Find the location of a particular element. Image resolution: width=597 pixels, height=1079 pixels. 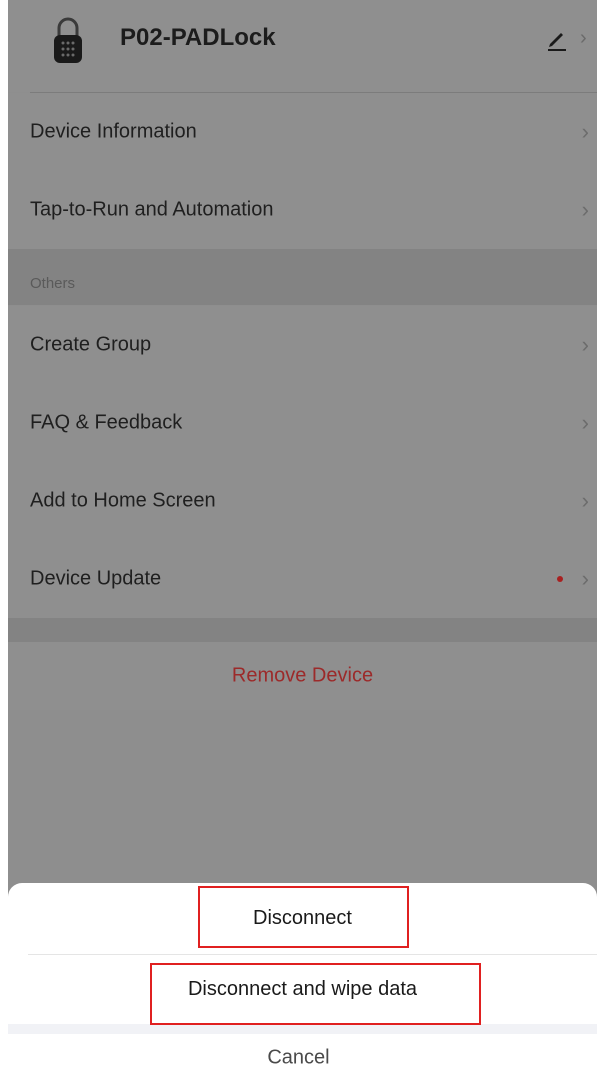

update-badge-dot is located at coordinates (560, 579).